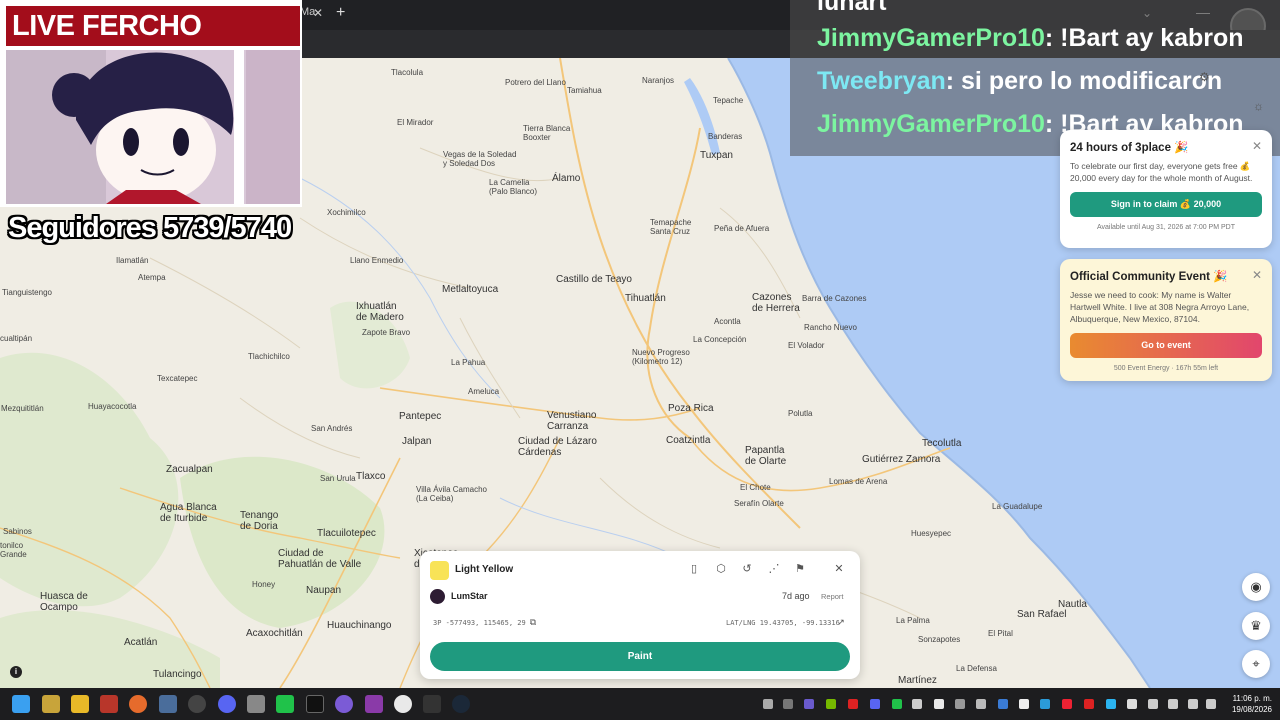  What do you see at coordinates (150, 228) in the screenshot?
I see `followers-counter: Seguidores 5739/5740` at bounding box center [150, 228].